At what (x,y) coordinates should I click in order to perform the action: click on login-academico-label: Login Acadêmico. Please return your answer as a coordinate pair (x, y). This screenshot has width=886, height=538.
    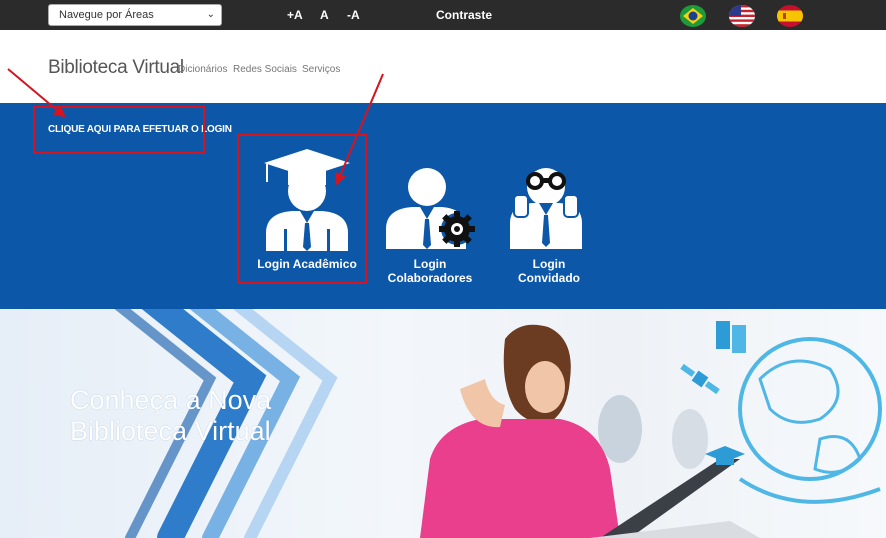
    Looking at the image, I should click on (307, 264).